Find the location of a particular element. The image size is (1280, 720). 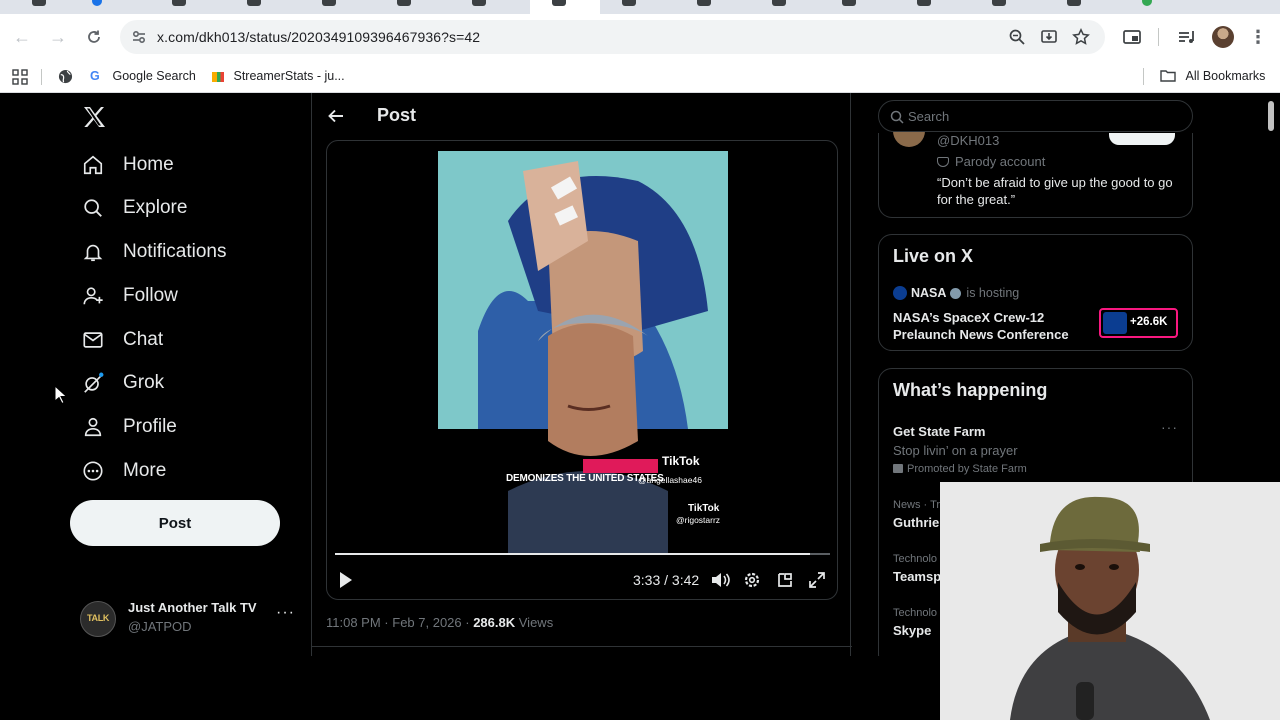

parody-mask-icon is located at coordinates (943, 162).